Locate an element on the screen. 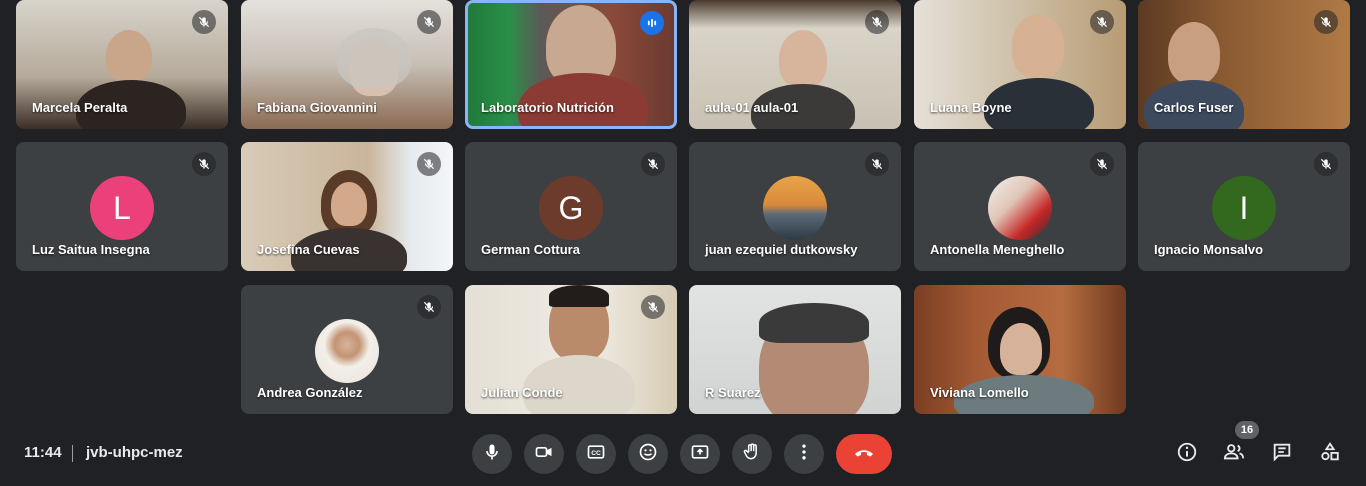 The image size is (1366, 486). participant-tile-fabiana: Fabiana Giovannini is located at coordinates (347, 64).